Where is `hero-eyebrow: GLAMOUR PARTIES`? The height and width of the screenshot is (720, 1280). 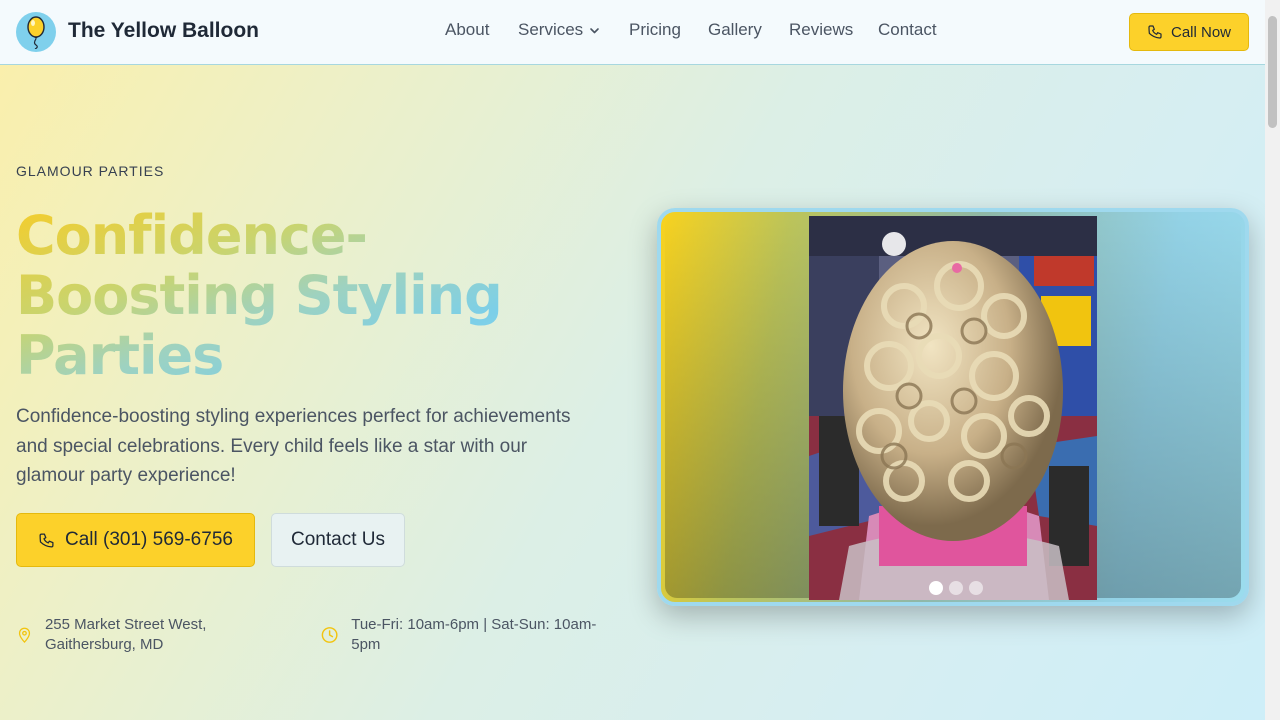 hero-eyebrow: GLAMOUR PARTIES is located at coordinates (90, 171).